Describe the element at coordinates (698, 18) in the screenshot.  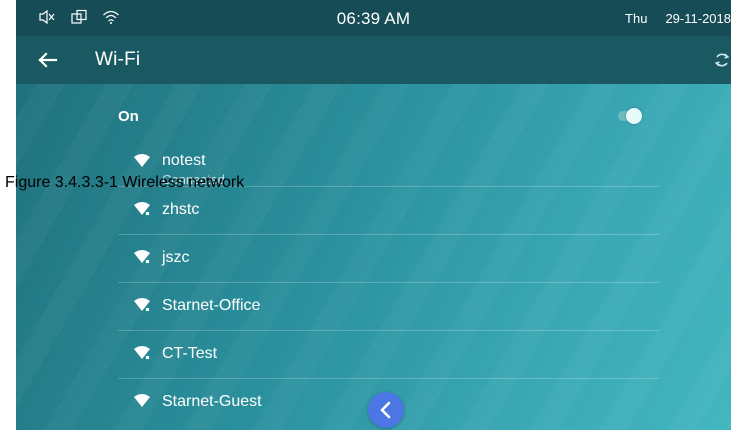
I see `status-date: 29-11-2018` at that location.